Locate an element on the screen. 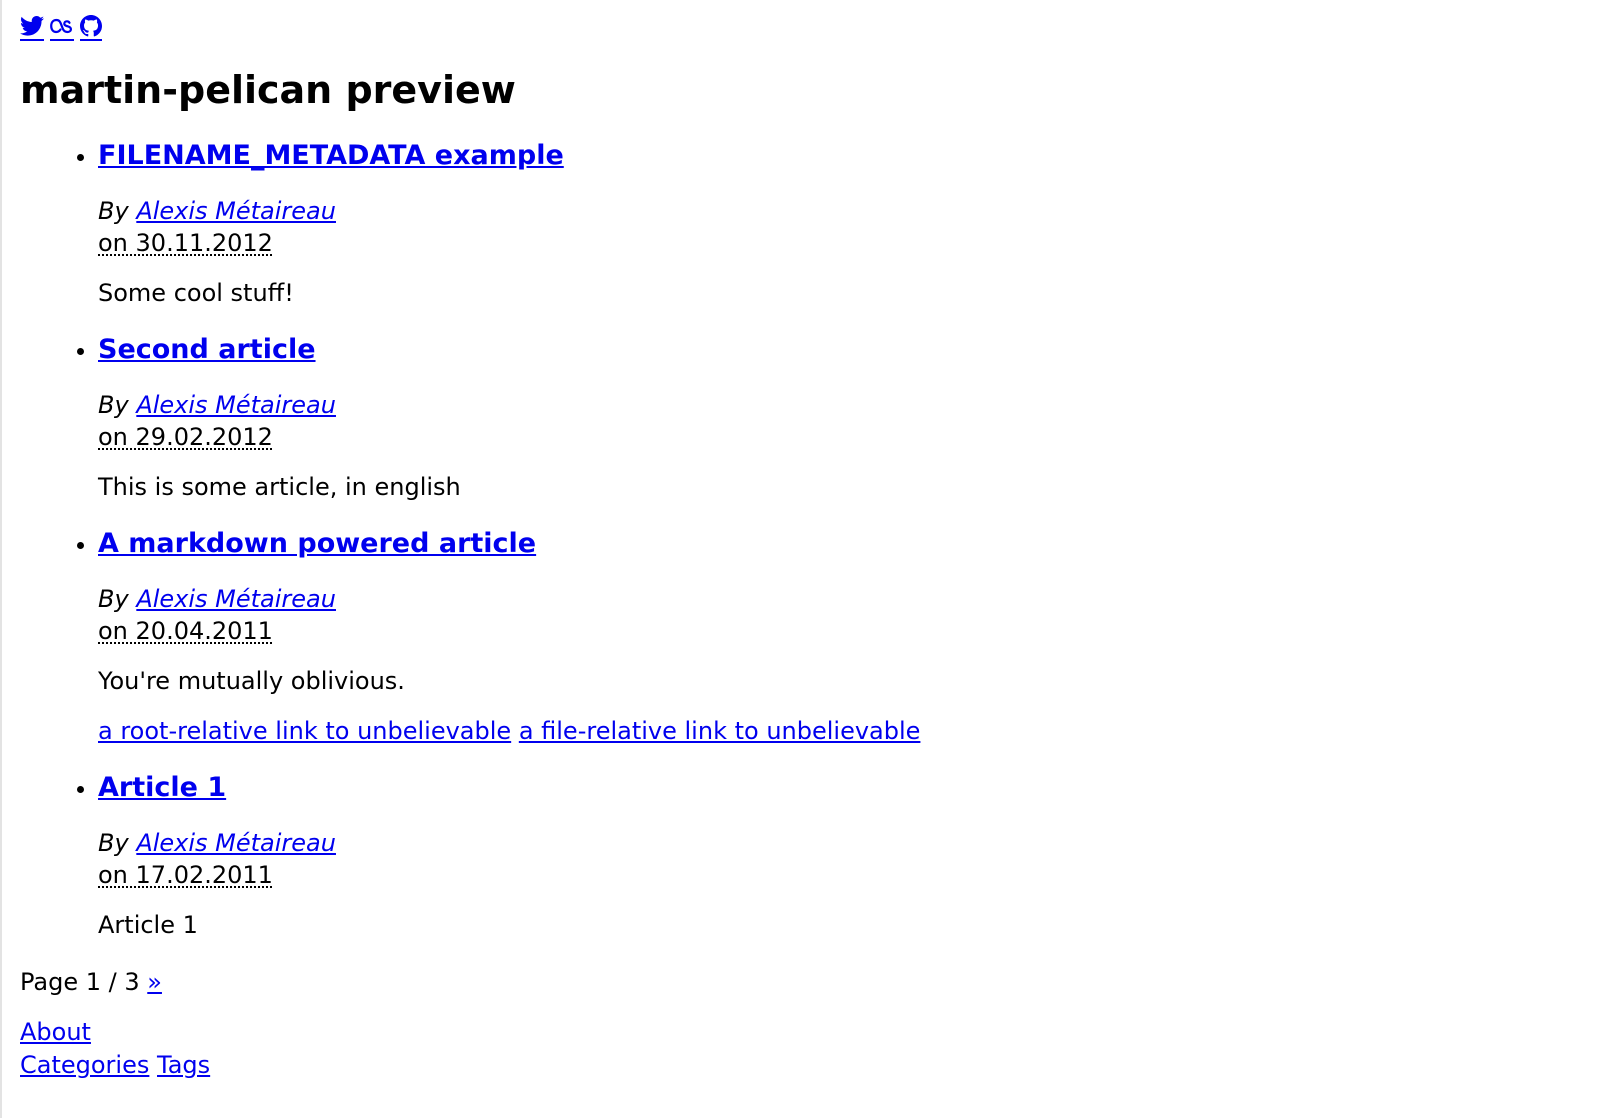 The image size is (1602, 1118). github-link is located at coordinates (91, 27).